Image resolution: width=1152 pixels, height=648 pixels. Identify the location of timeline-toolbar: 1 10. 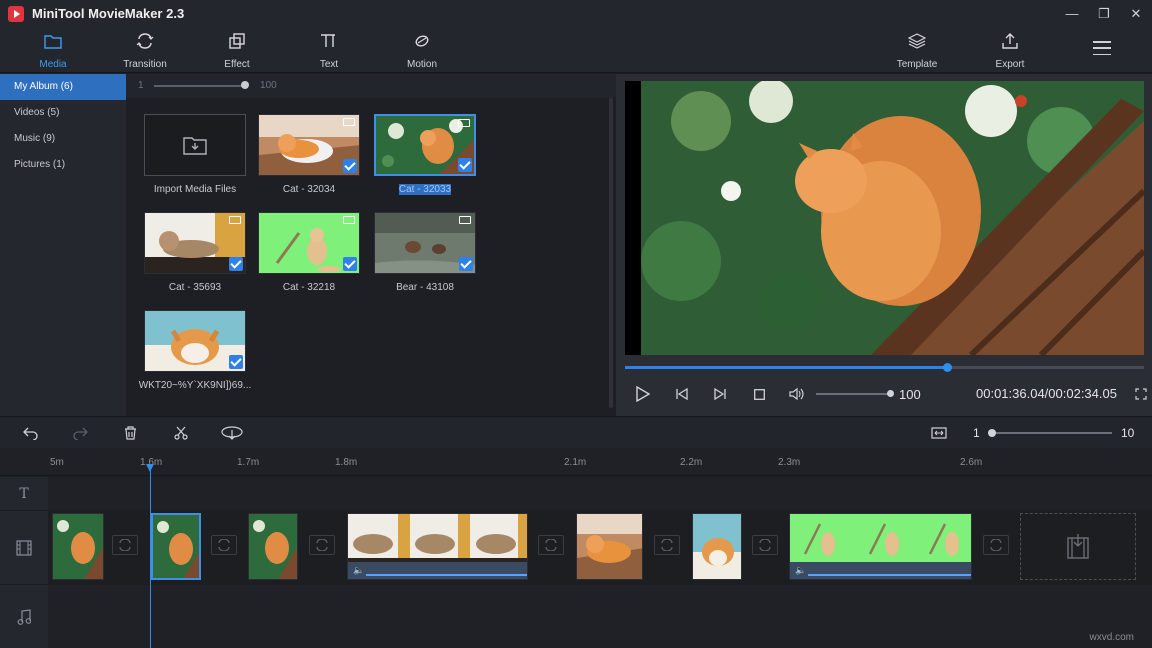
(576, 432).